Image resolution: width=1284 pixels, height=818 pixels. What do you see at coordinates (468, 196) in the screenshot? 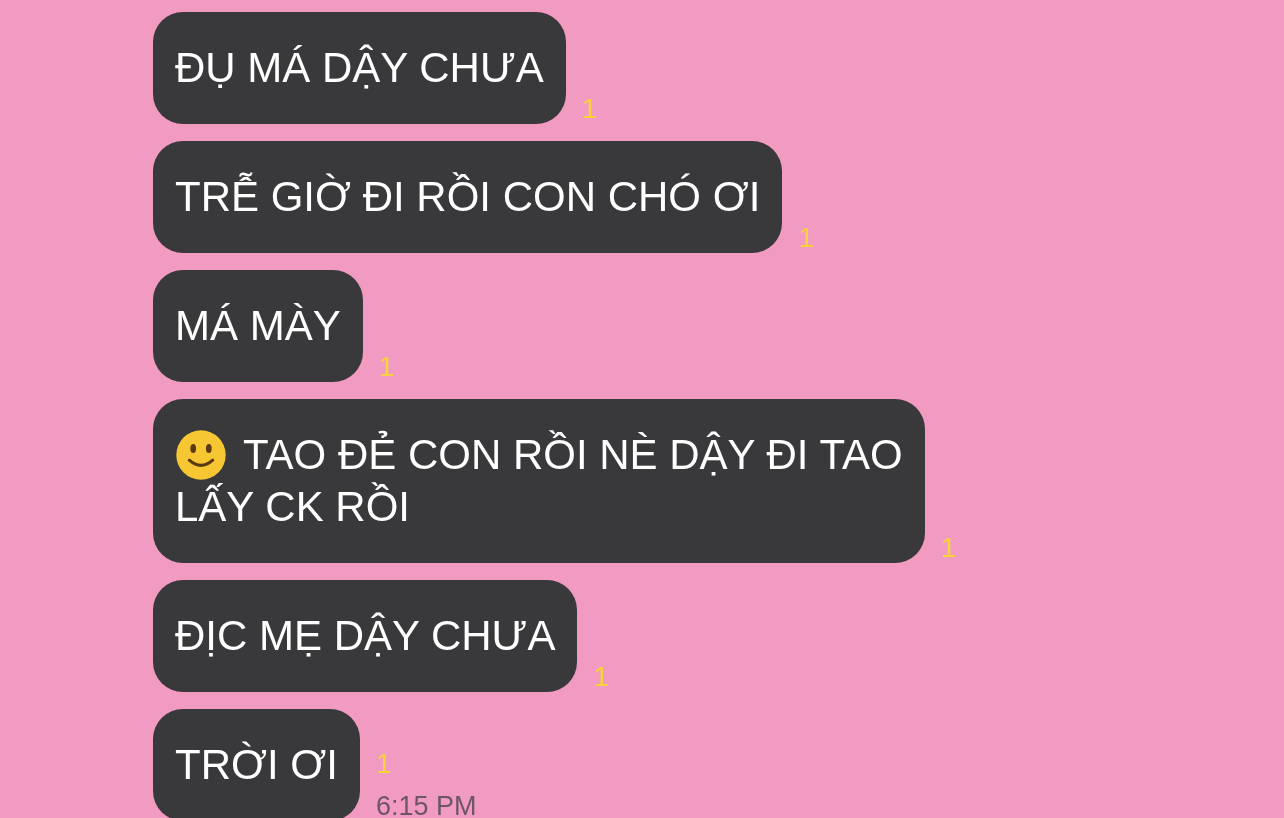
I see `message-text: TRỄ GIỜ ĐI RỒI CON CHÓ ƠI` at bounding box center [468, 196].